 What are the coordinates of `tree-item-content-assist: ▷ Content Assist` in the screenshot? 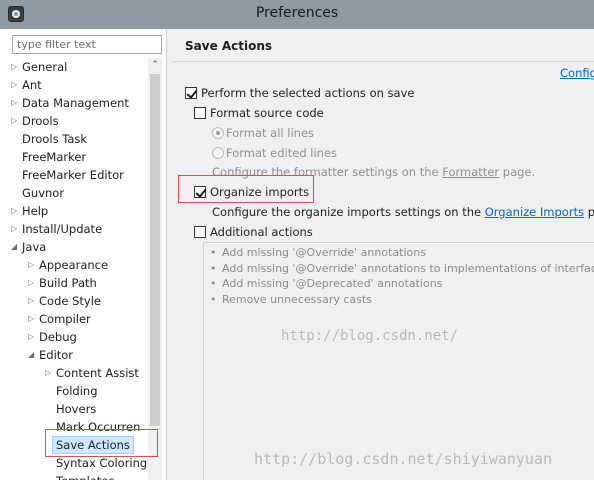 It's located at (74, 373).